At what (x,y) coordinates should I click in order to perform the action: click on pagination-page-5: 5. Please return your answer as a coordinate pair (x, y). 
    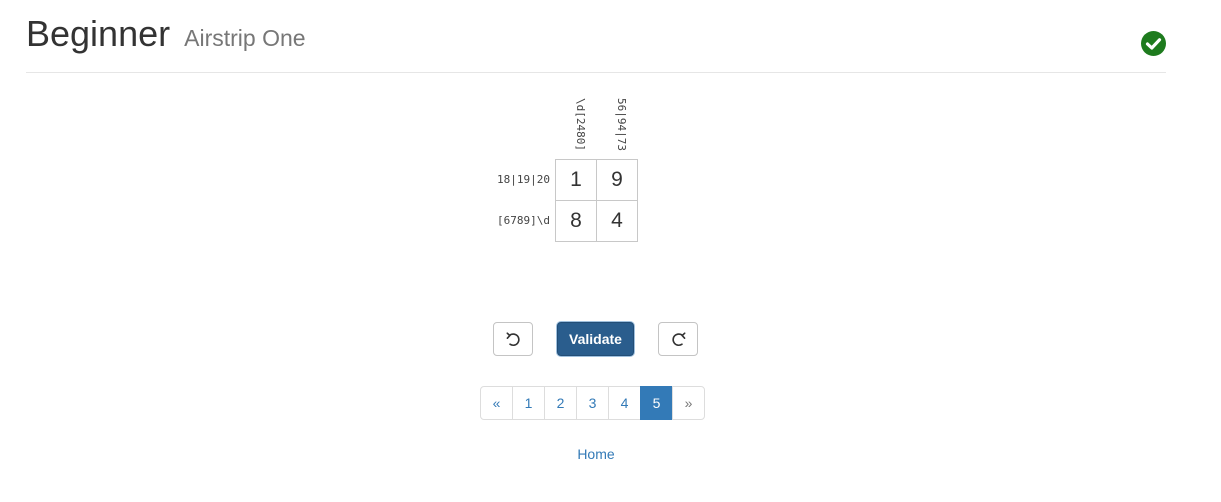
    Looking at the image, I should click on (656, 403).